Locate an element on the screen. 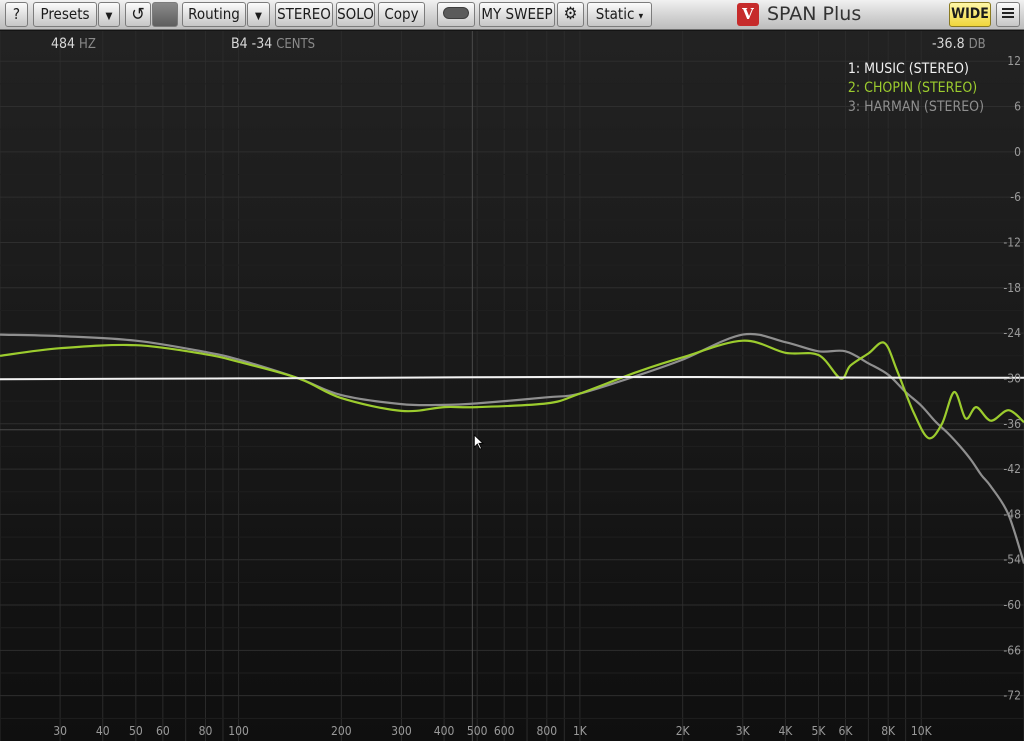 This screenshot has height=741, width=1024. app-title: SPAN Plus is located at coordinates (814, 14).